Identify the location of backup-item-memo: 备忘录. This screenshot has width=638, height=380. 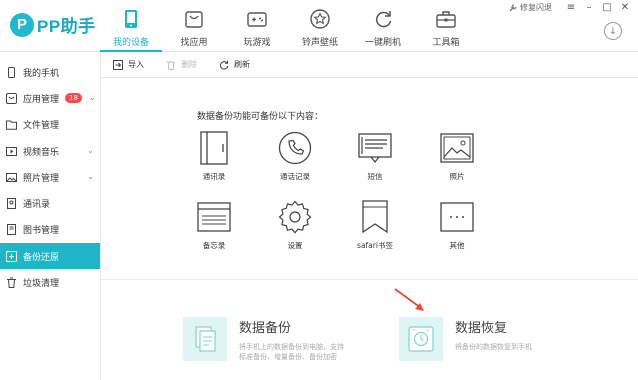
(214, 225).